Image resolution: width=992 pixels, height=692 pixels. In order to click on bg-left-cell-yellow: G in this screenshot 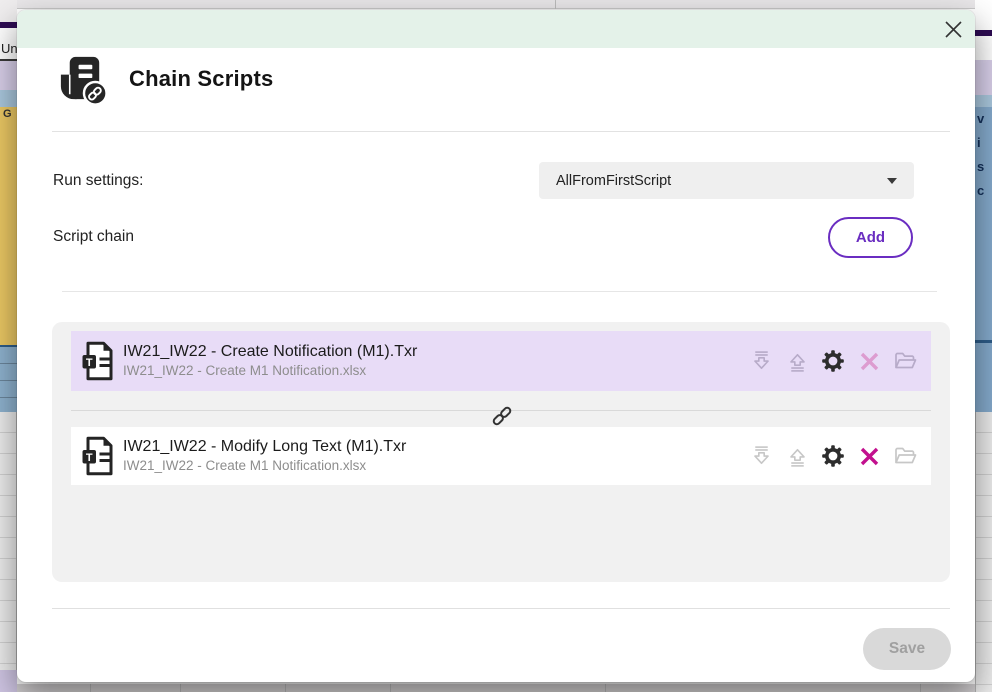, I will do `click(8, 226)`.